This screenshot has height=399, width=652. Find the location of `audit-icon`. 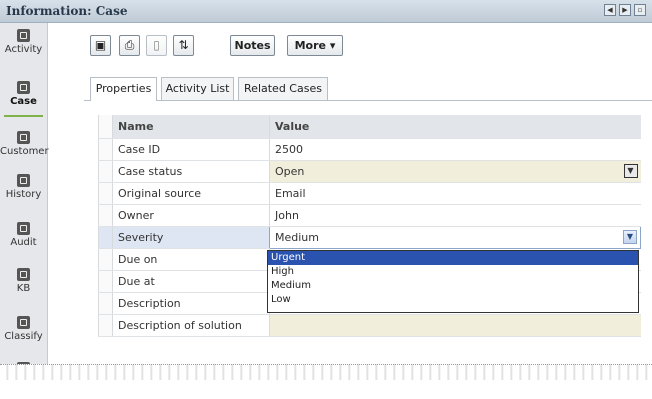

audit-icon is located at coordinates (23, 228).